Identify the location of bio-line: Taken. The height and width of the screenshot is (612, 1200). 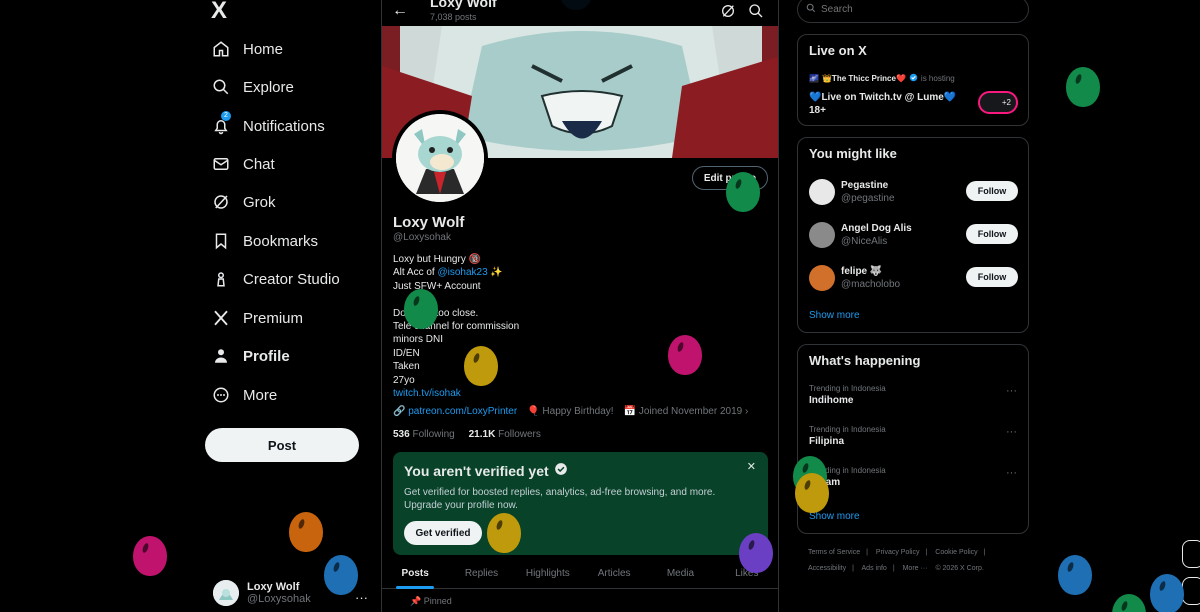
(406, 367).